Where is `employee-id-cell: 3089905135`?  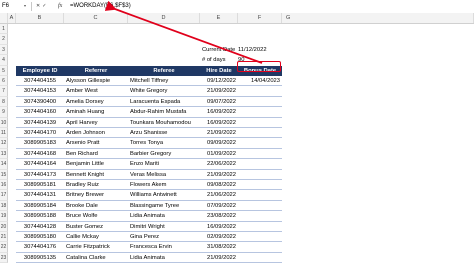 employee-id-cell: 3089905135 is located at coordinates (40, 257).